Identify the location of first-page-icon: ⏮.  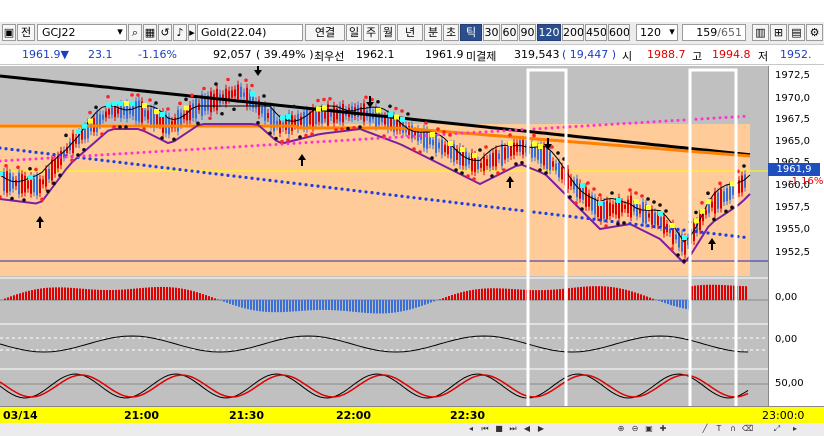
(485, 429).